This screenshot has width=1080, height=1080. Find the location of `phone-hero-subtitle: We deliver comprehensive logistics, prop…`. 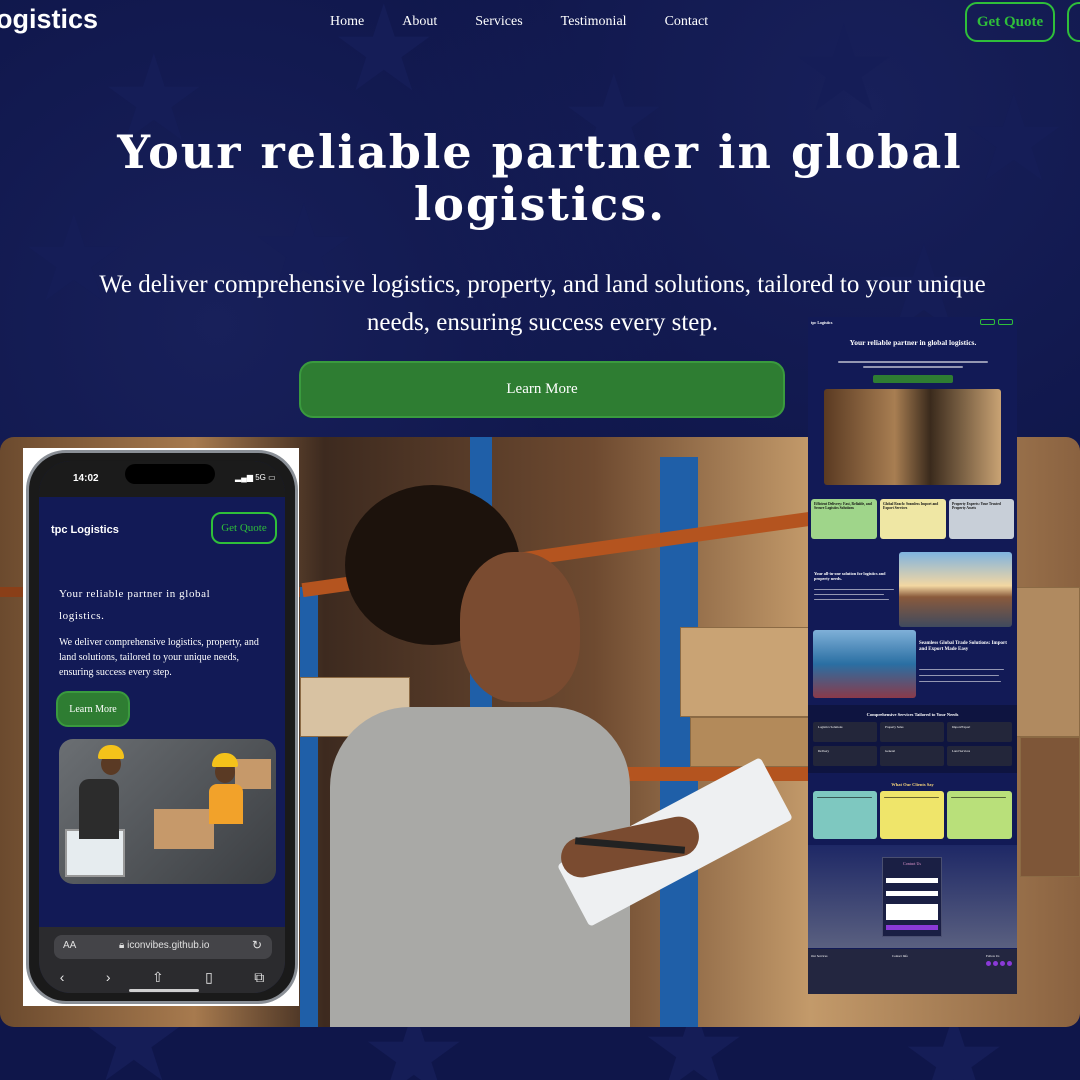

phone-hero-subtitle: We deliver comprehensive logistics, prop… is located at coordinates (159, 657).